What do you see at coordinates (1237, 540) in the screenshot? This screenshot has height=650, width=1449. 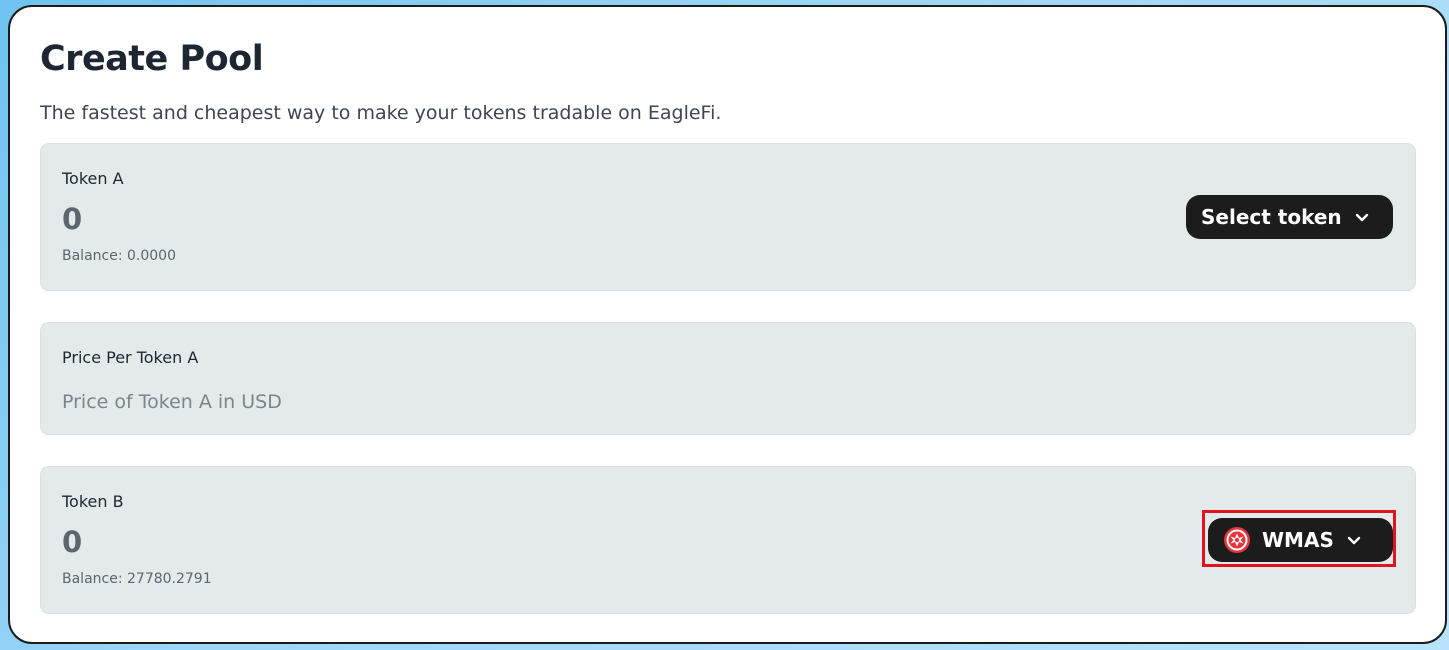 I see `wmas-token-icon` at bounding box center [1237, 540].